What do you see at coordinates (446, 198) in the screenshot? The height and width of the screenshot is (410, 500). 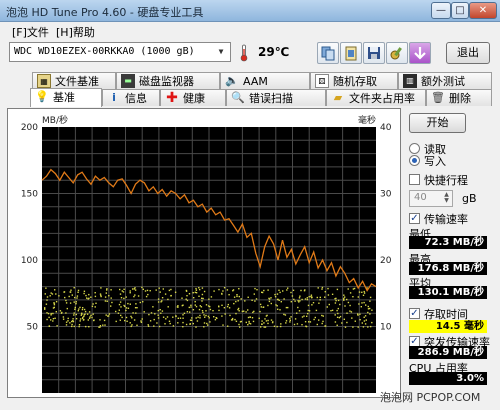 I see `spinner-arrows-icon: ▲ ▼` at bounding box center [446, 198].